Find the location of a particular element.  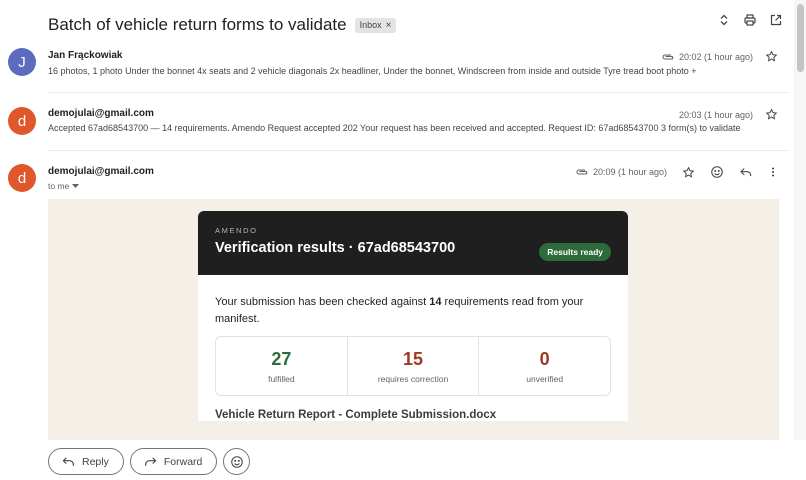

message-meta: 20:03 (1 hour ago) is located at coordinates (728, 114).